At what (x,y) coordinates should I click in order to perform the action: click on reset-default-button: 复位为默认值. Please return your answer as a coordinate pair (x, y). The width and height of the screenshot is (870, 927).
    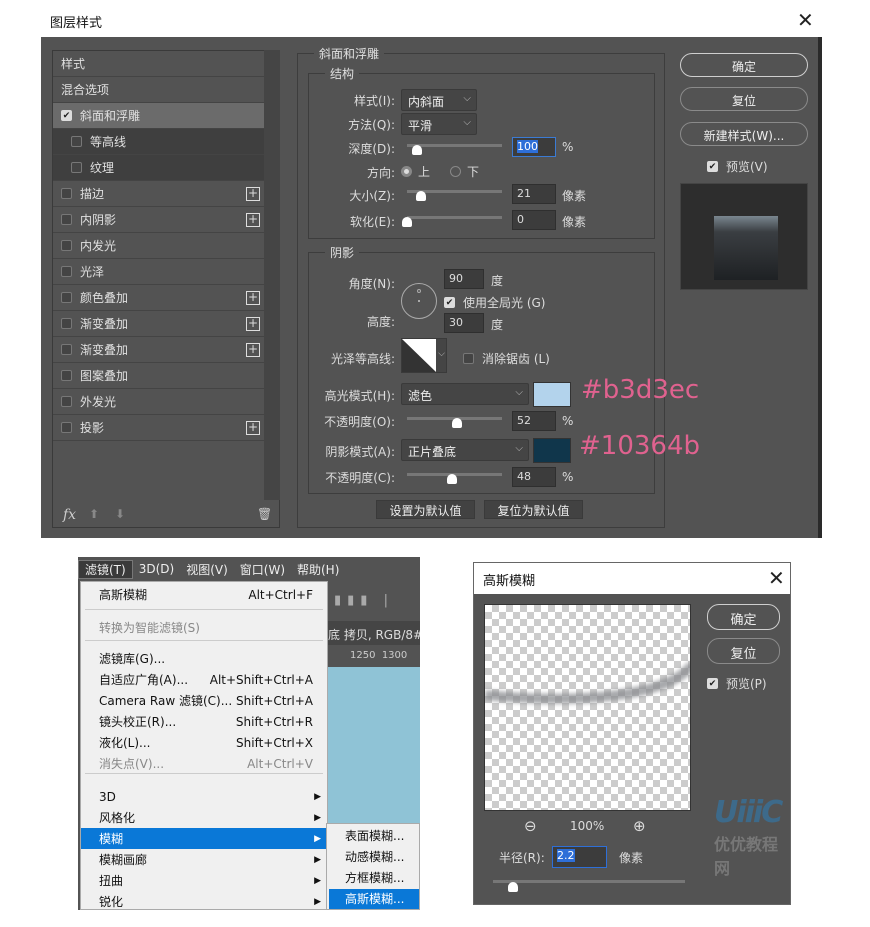
    Looking at the image, I should click on (533, 509).